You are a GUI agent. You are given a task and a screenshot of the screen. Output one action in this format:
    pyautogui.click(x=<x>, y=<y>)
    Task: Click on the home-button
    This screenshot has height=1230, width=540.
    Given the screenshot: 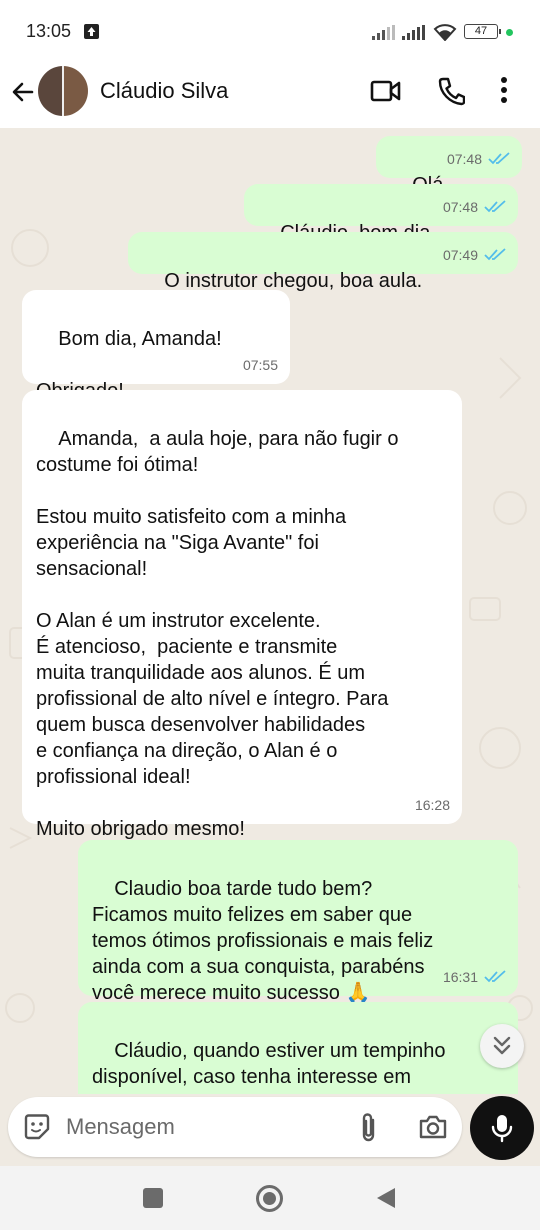 What is the action you would take?
    pyautogui.click(x=269, y=1198)
    